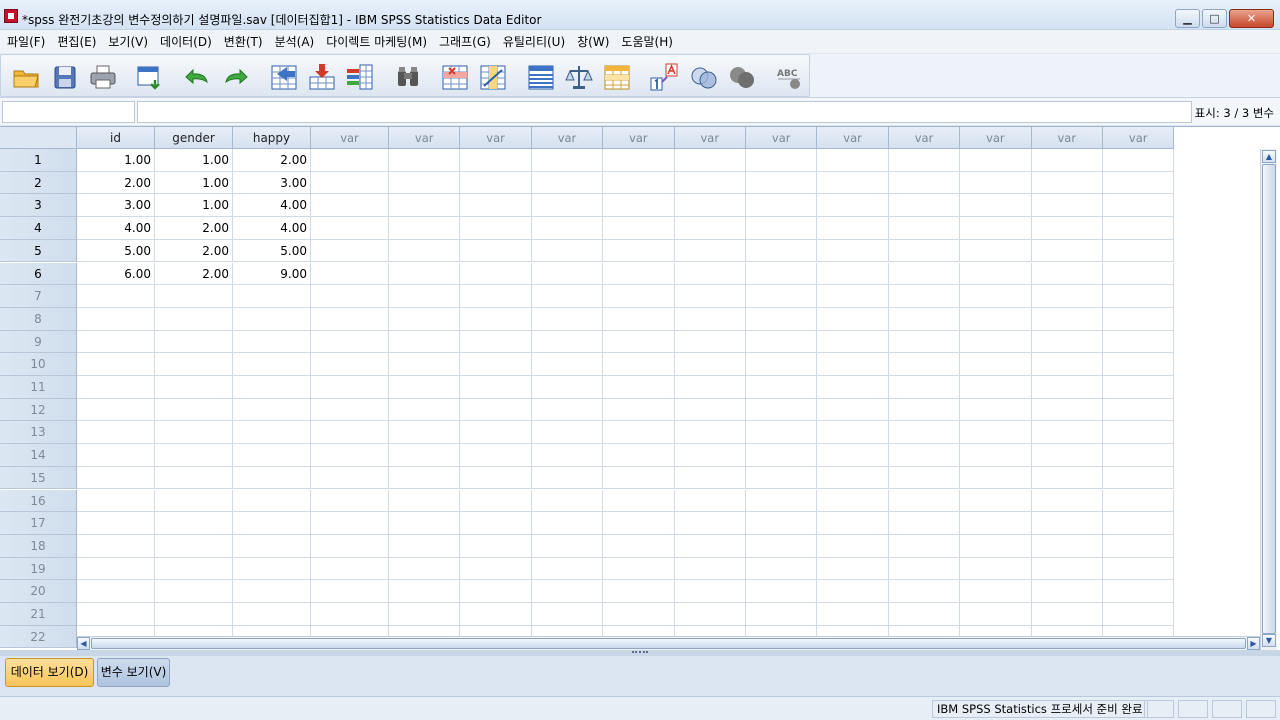 The height and width of the screenshot is (720, 1280). I want to click on row-header: 19, so click(38, 569).